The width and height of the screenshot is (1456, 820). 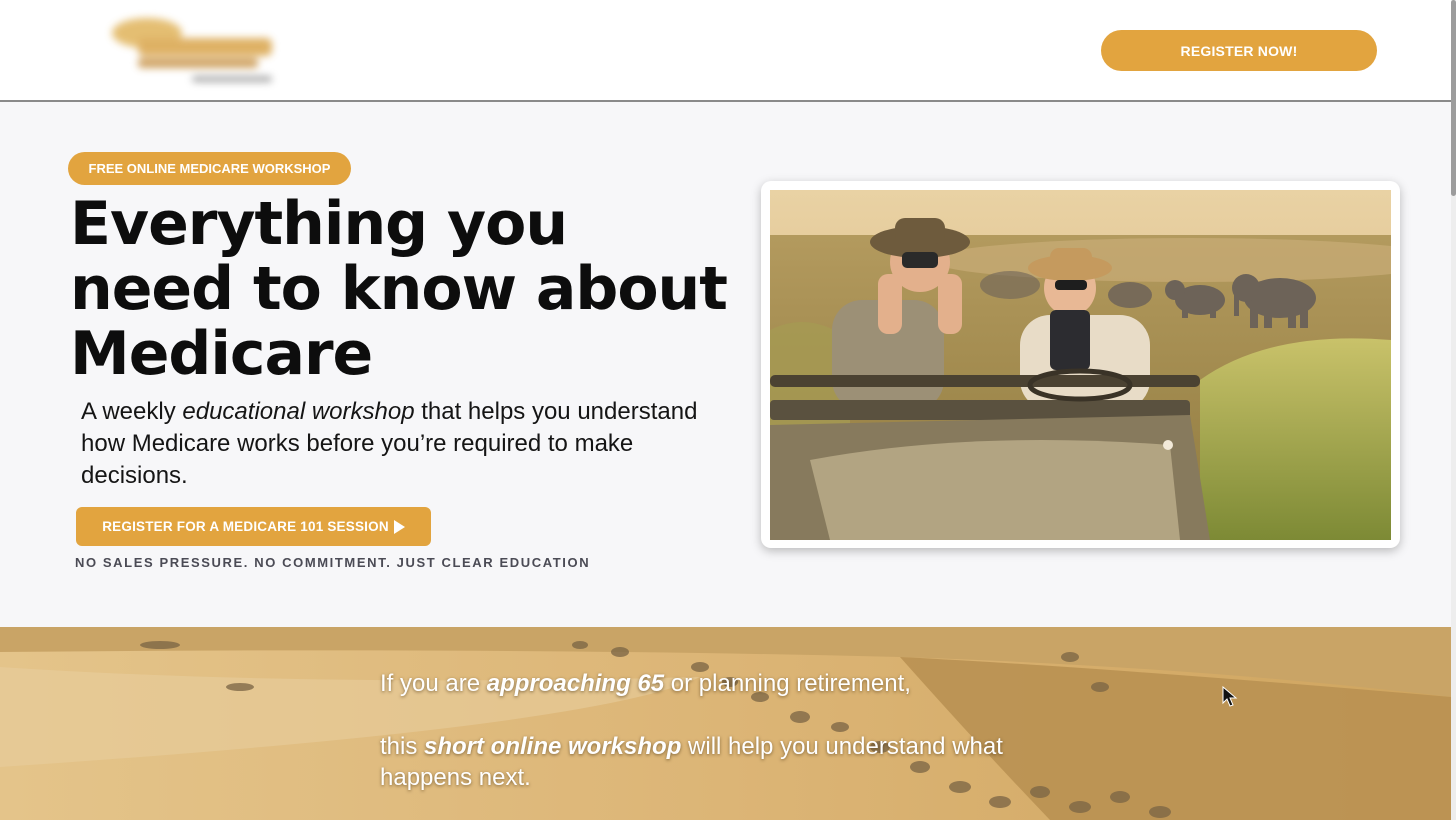 I want to click on register-now-button: REGISTER NOW!, so click(x=1239, y=50).